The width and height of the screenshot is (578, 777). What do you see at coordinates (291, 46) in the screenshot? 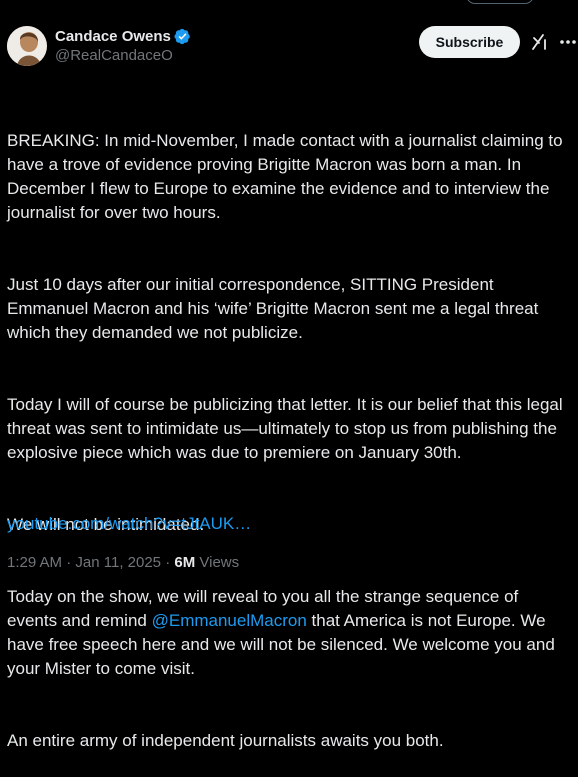
I see `tweet-header: Candace Owens @RealCandaceO Subscribe` at bounding box center [291, 46].